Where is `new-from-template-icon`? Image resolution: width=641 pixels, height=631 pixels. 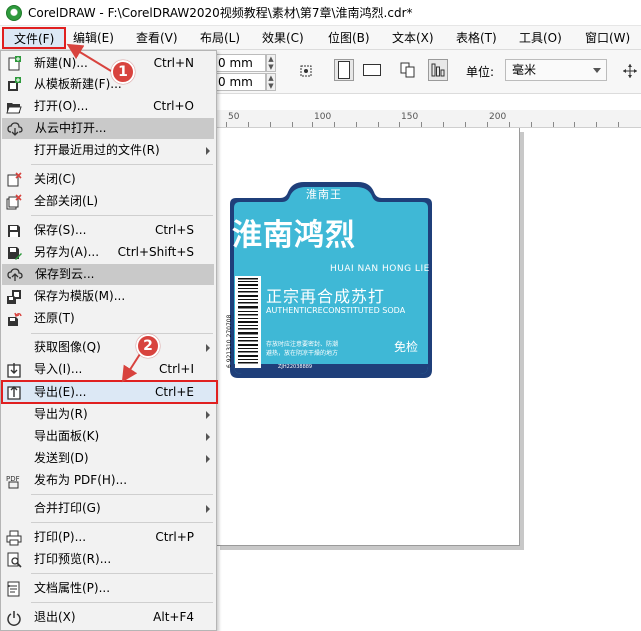
new-from-template-icon is located at coordinates (14, 85).